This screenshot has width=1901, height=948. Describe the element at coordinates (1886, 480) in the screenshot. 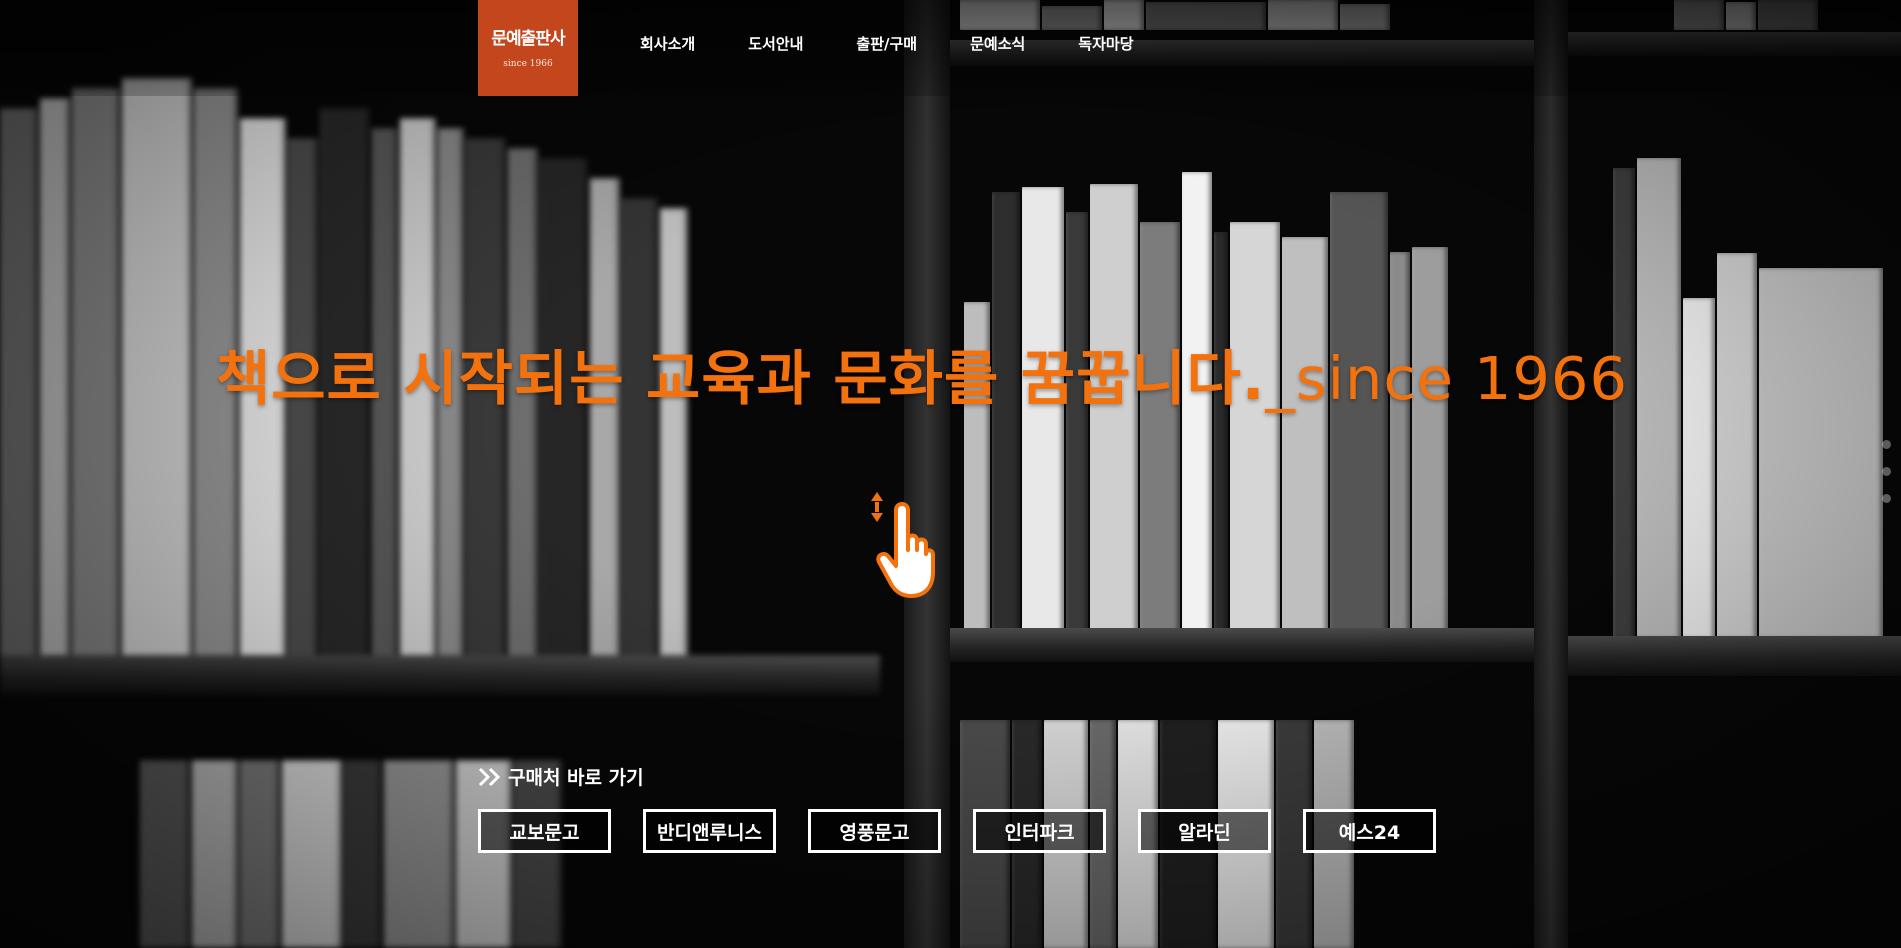

I see `slide-pager` at that location.